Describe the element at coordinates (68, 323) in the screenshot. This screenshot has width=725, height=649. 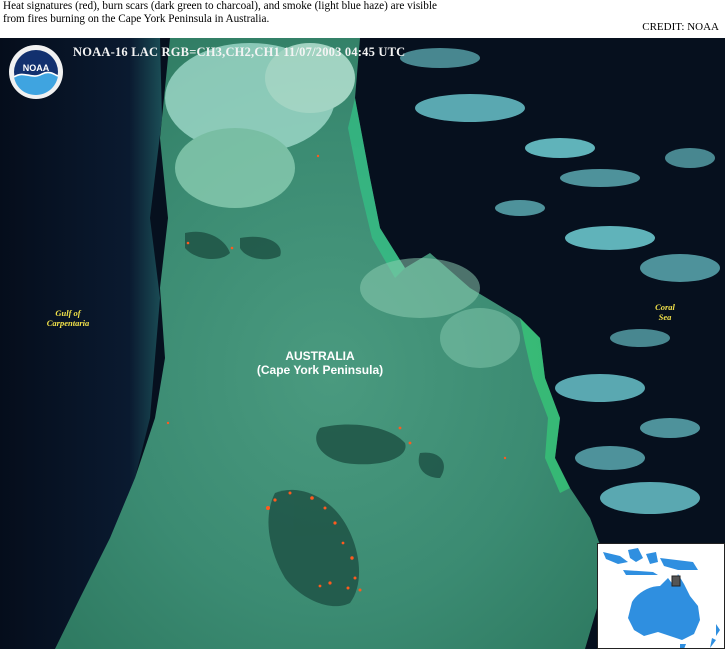
I see `gulf-label-line-2: Carpentaria` at that location.